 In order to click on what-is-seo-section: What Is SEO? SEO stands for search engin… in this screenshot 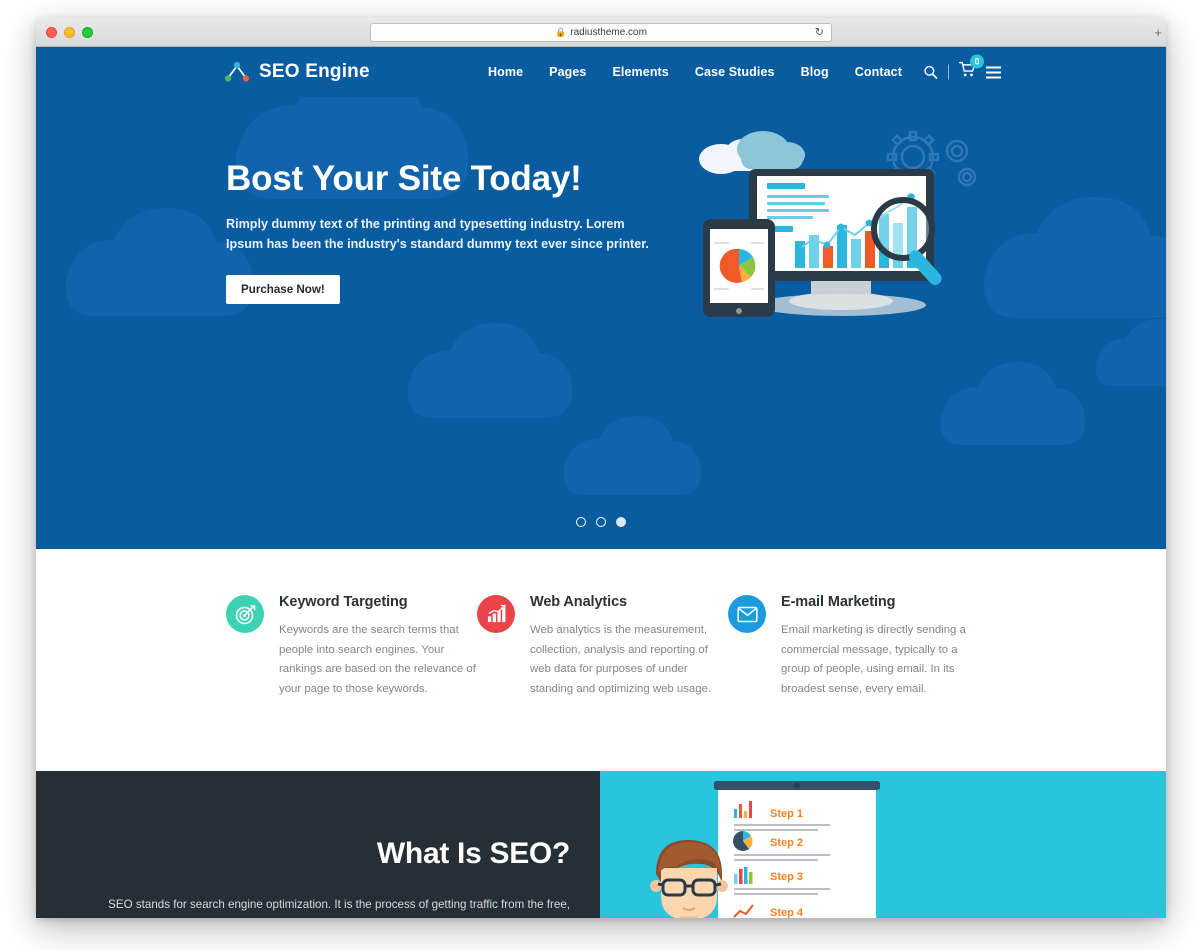, I will do `click(601, 844)`.